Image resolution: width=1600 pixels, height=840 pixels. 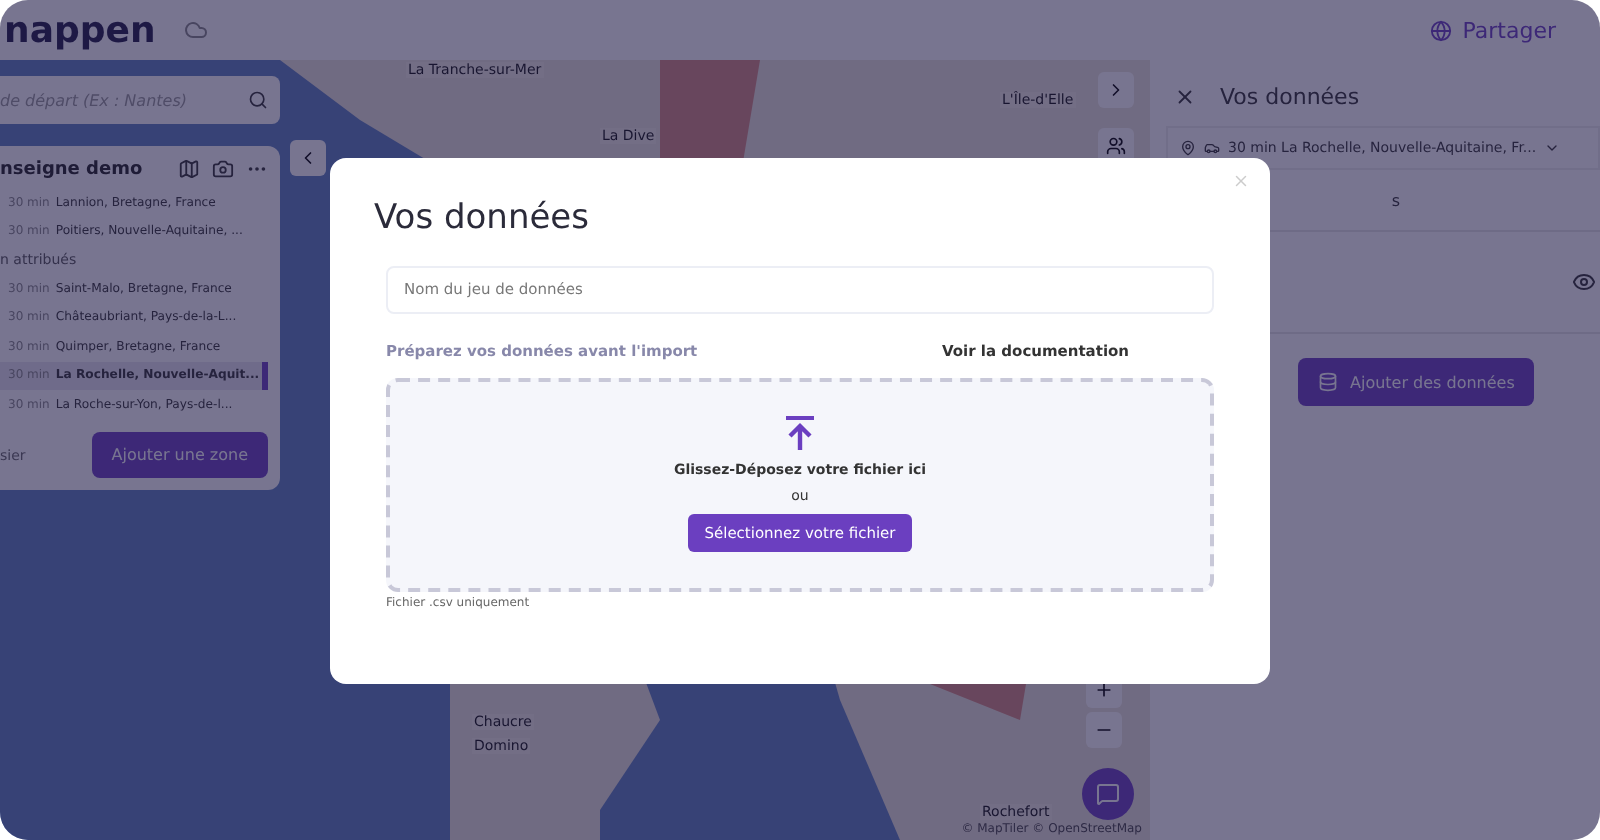 I want to click on eye-icon, so click(x=1584, y=282).